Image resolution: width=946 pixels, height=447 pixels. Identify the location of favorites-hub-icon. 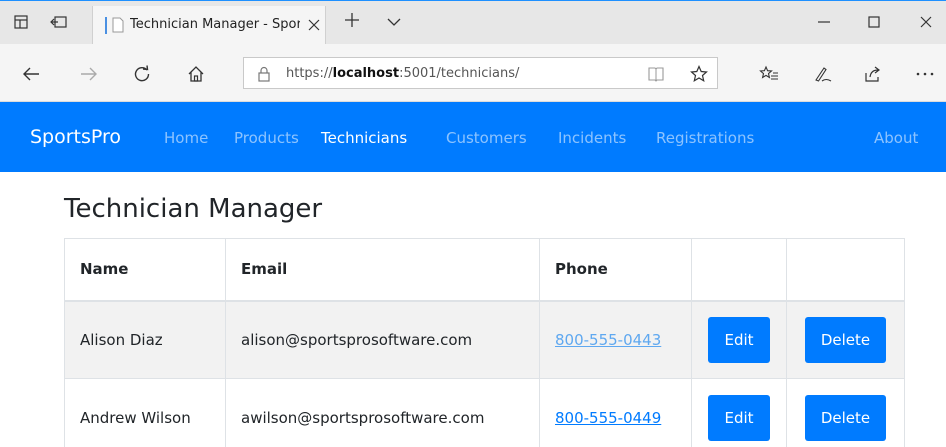
(769, 74).